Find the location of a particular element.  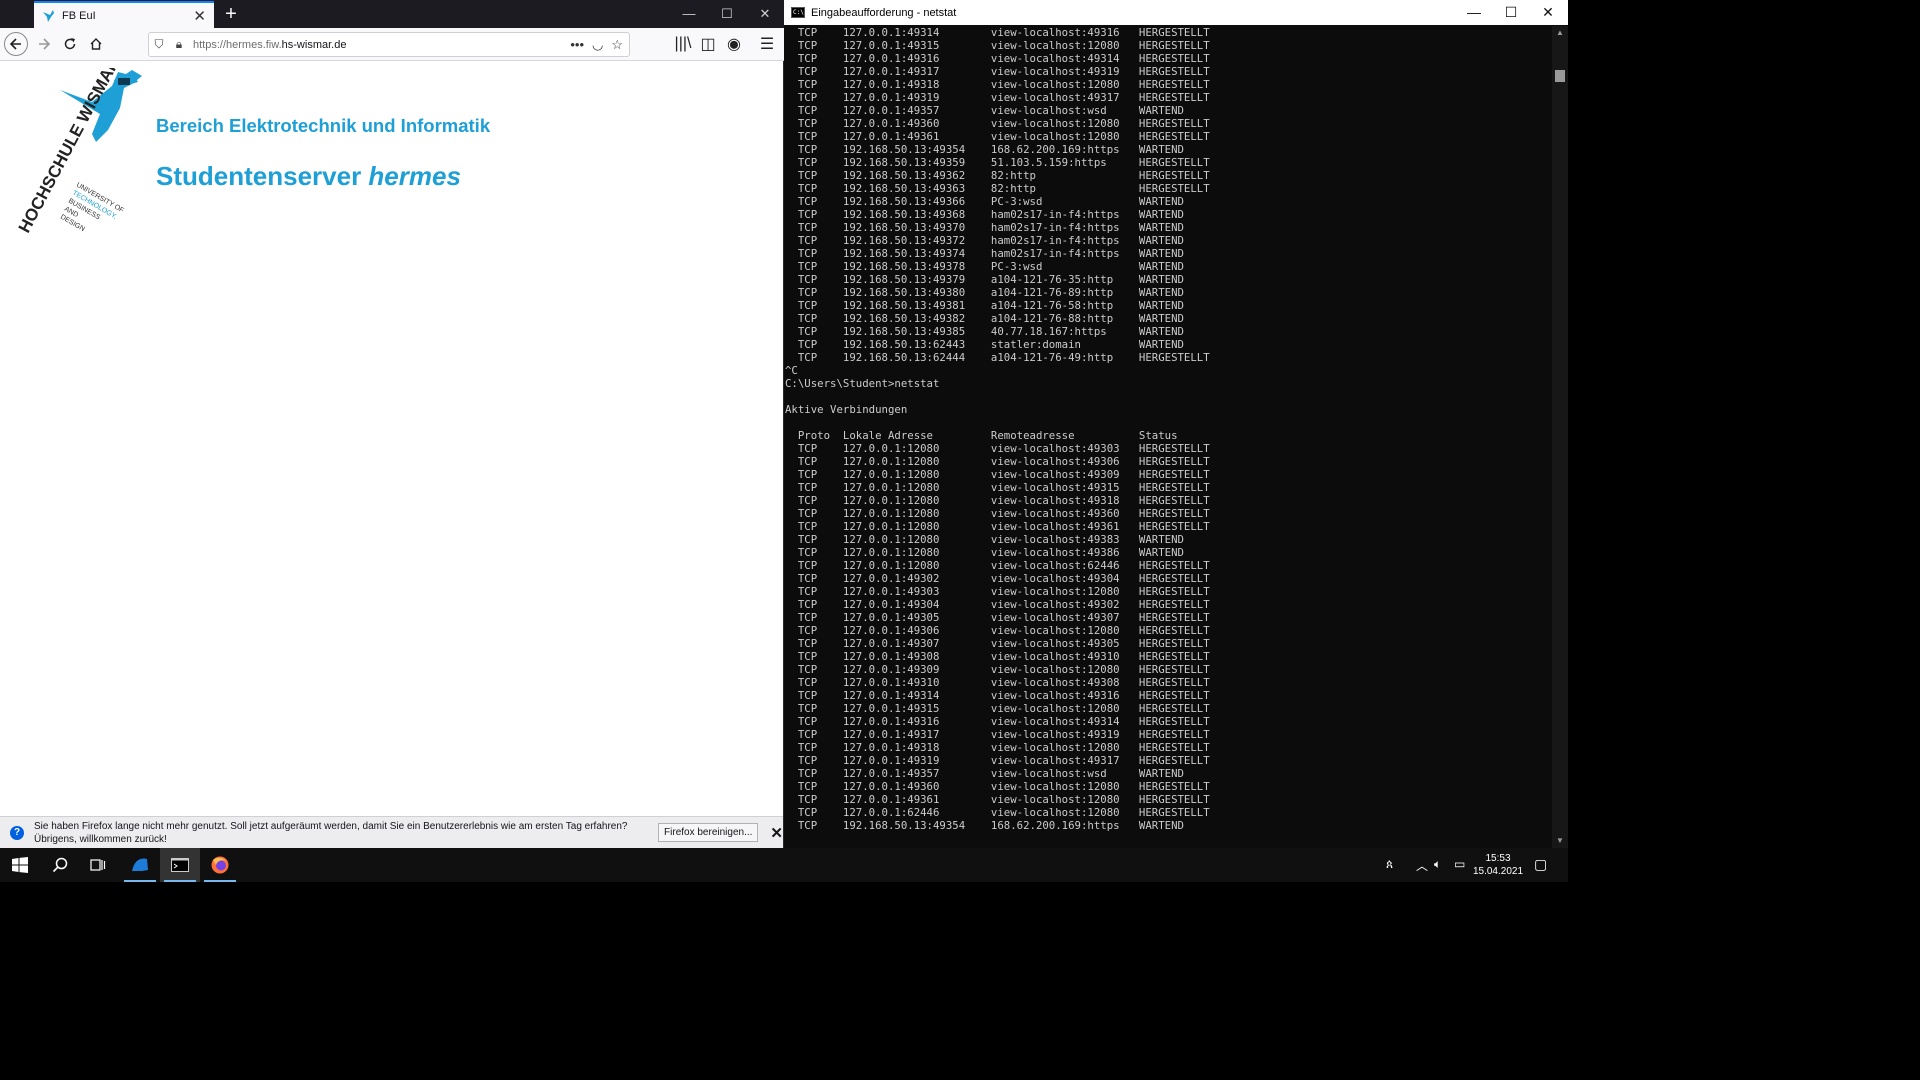

server-title-text: Studentenserver is located at coordinates (262, 176).